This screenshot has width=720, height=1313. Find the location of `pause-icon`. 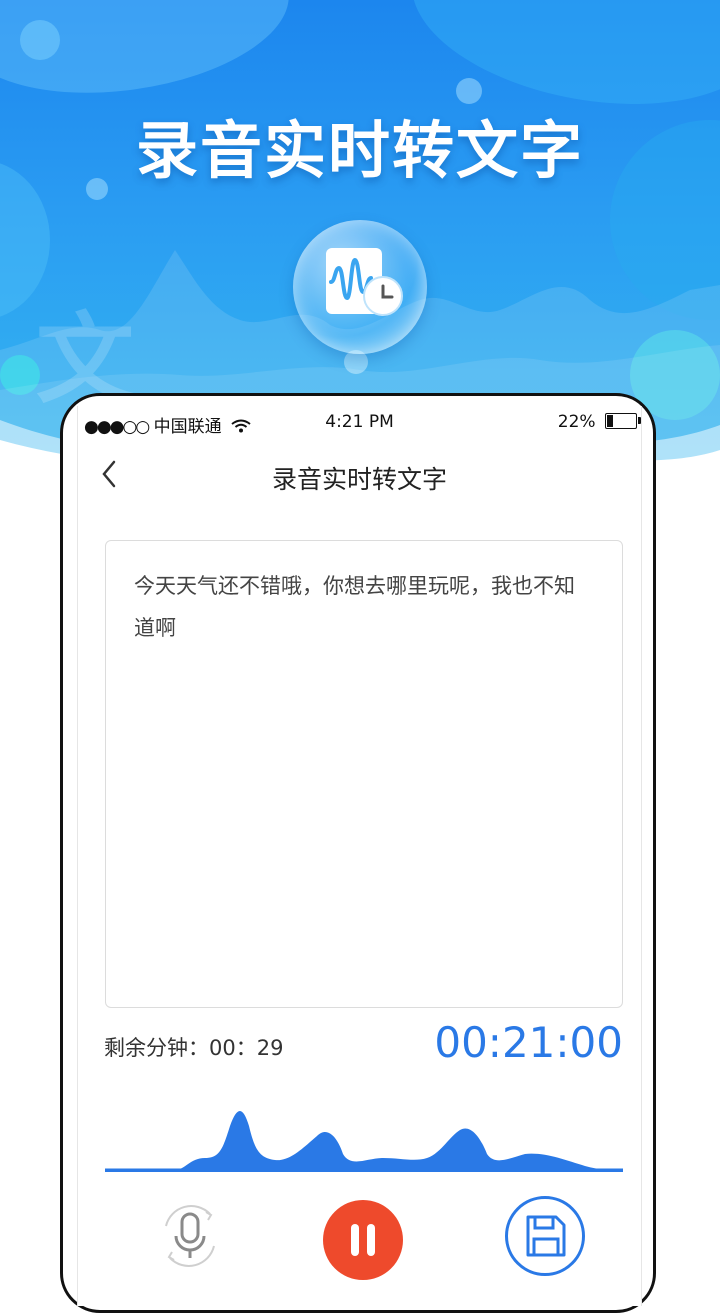

pause-icon is located at coordinates (363, 1240).